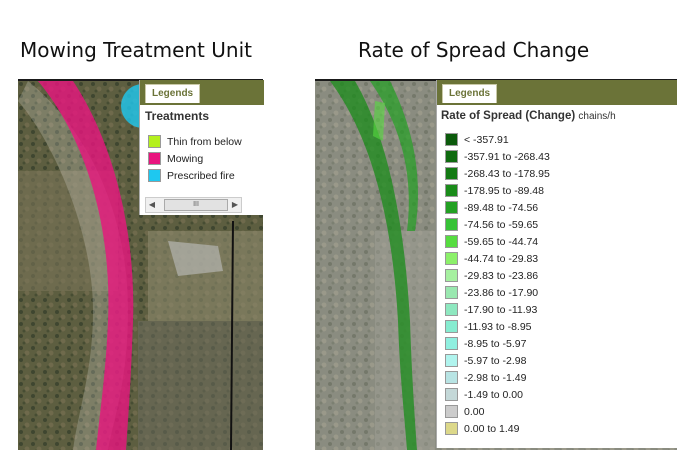  Describe the element at coordinates (501, 224) in the screenshot. I see `legend-item-label: -74.56 to -59.65` at that location.